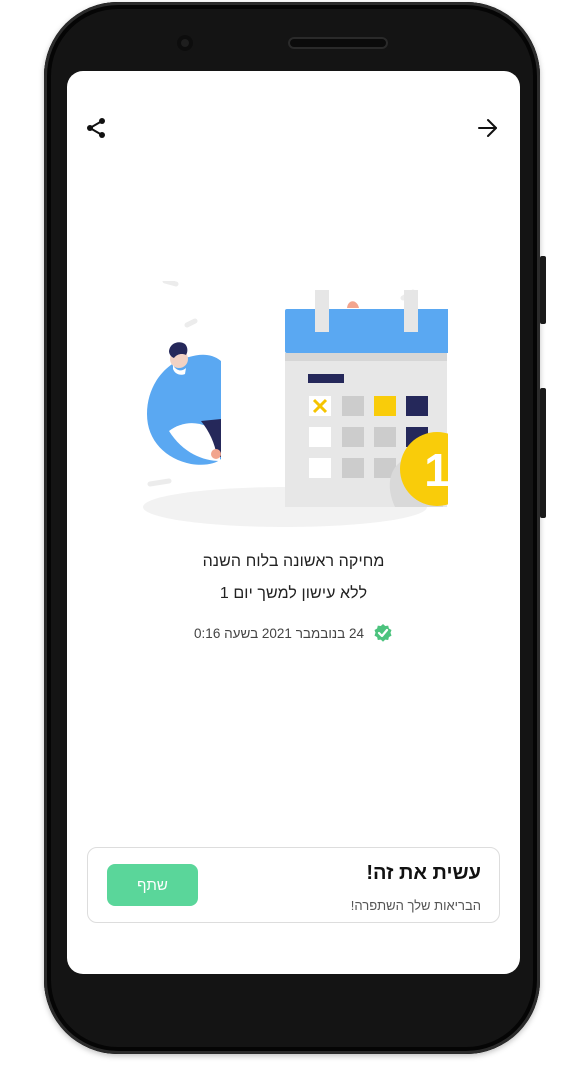 The image size is (576, 1065). Describe the element at coordinates (295, 404) in the screenshot. I see `calendar-illustration: 1` at that location.